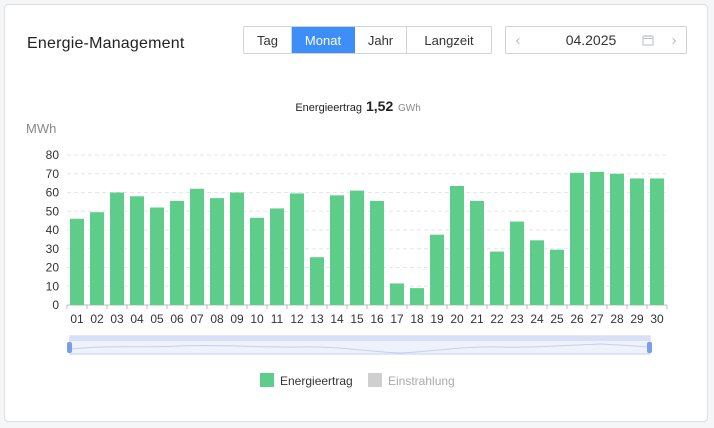  Describe the element at coordinates (137, 319) in the screenshot. I see `x-tick-label: 04` at that location.